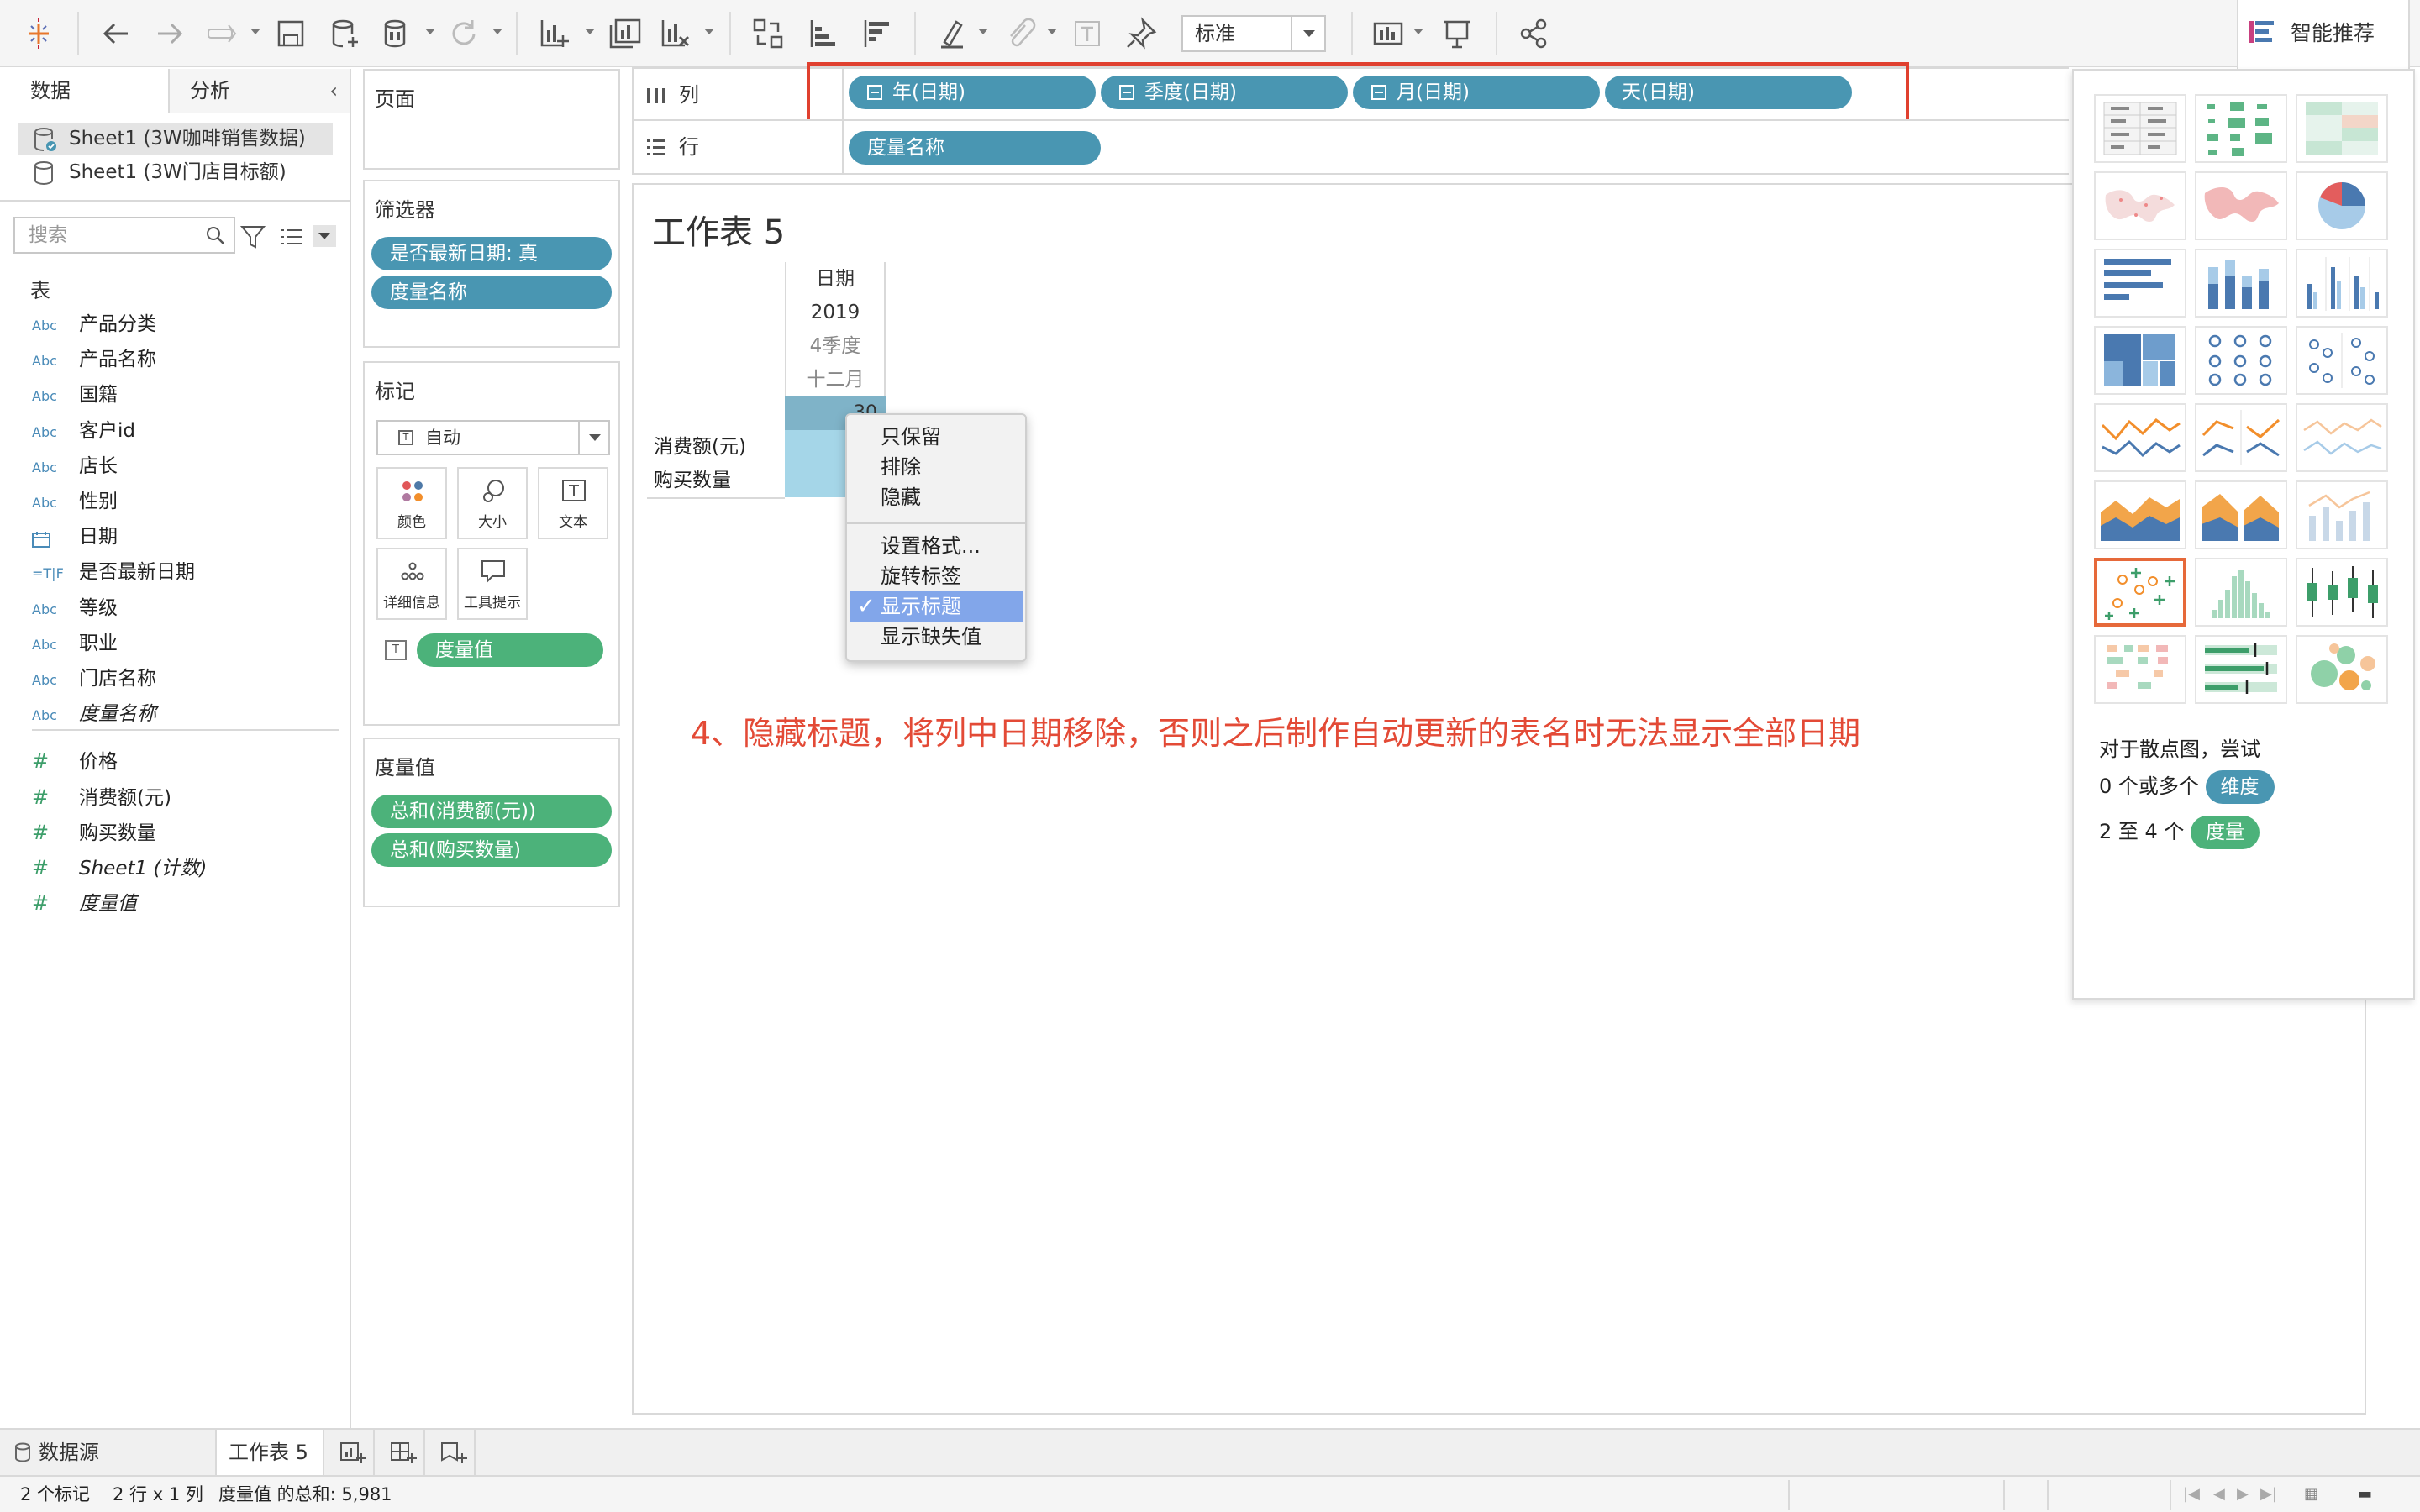 The image size is (2420, 1512). What do you see at coordinates (625, 33) in the screenshot?
I see `duplicate-sheet-icon` at bounding box center [625, 33].